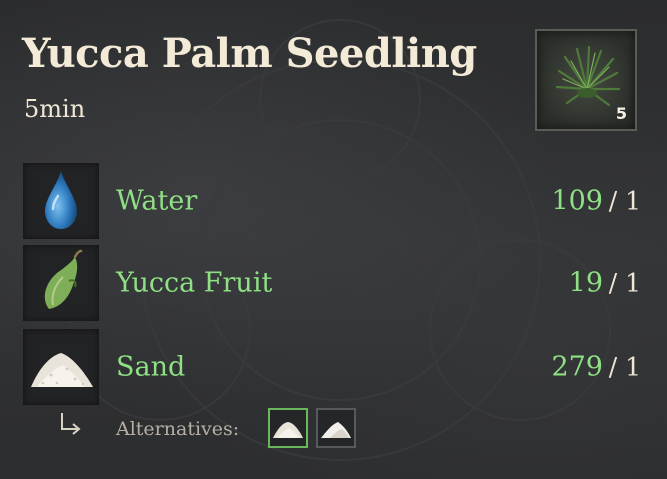 The height and width of the screenshot is (479, 667). Describe the element at coordinates (63, 279) in the screenshot. I see `yucca-fruit-icon` at that location.